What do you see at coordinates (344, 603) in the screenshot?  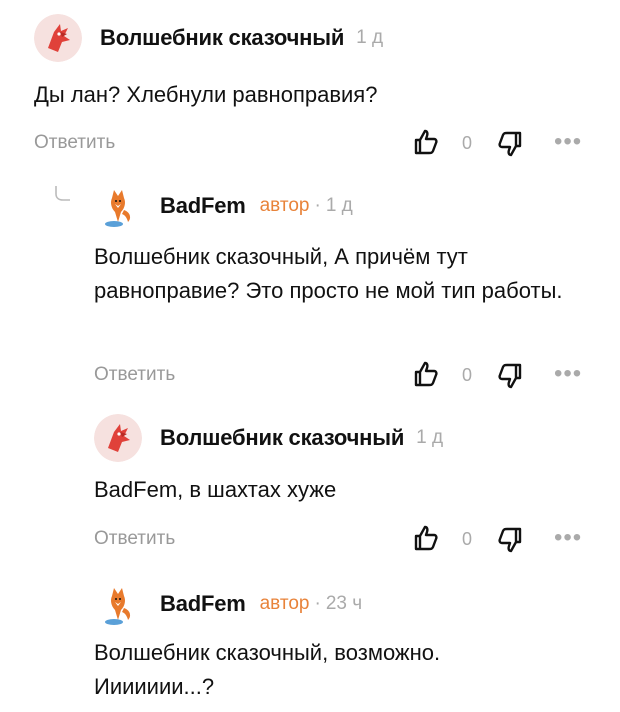 I see `timestamp: 23 ч` at bounding box center [344, 603].